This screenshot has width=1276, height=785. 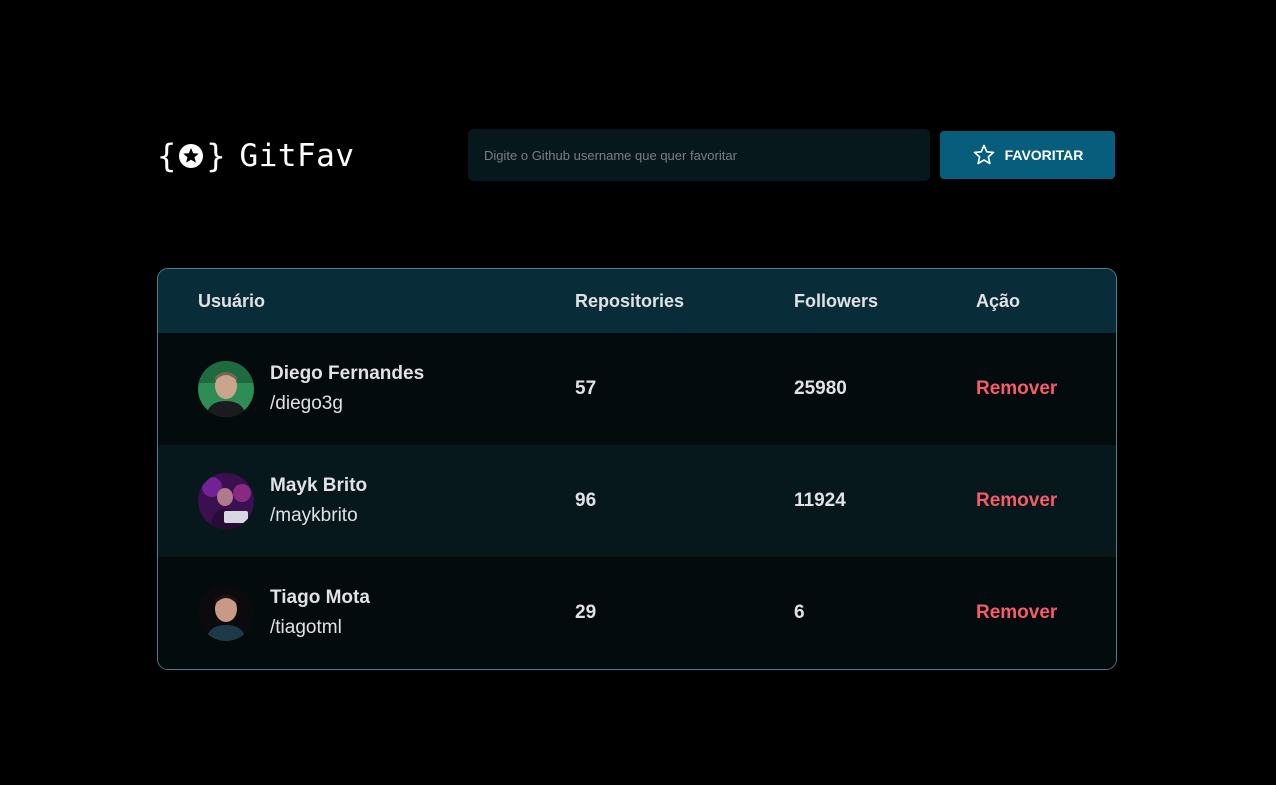 I want to click on user-name: Tiago Mota, so click(x=320, y=597).